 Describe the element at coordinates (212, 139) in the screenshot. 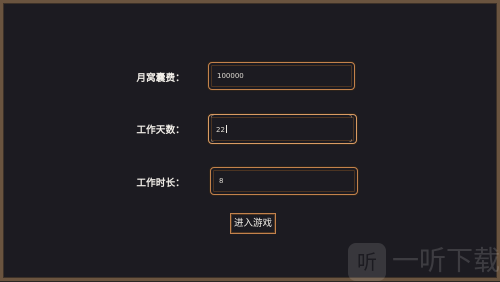

I see `corner-bottom-left-icon: ⌞` at that location.